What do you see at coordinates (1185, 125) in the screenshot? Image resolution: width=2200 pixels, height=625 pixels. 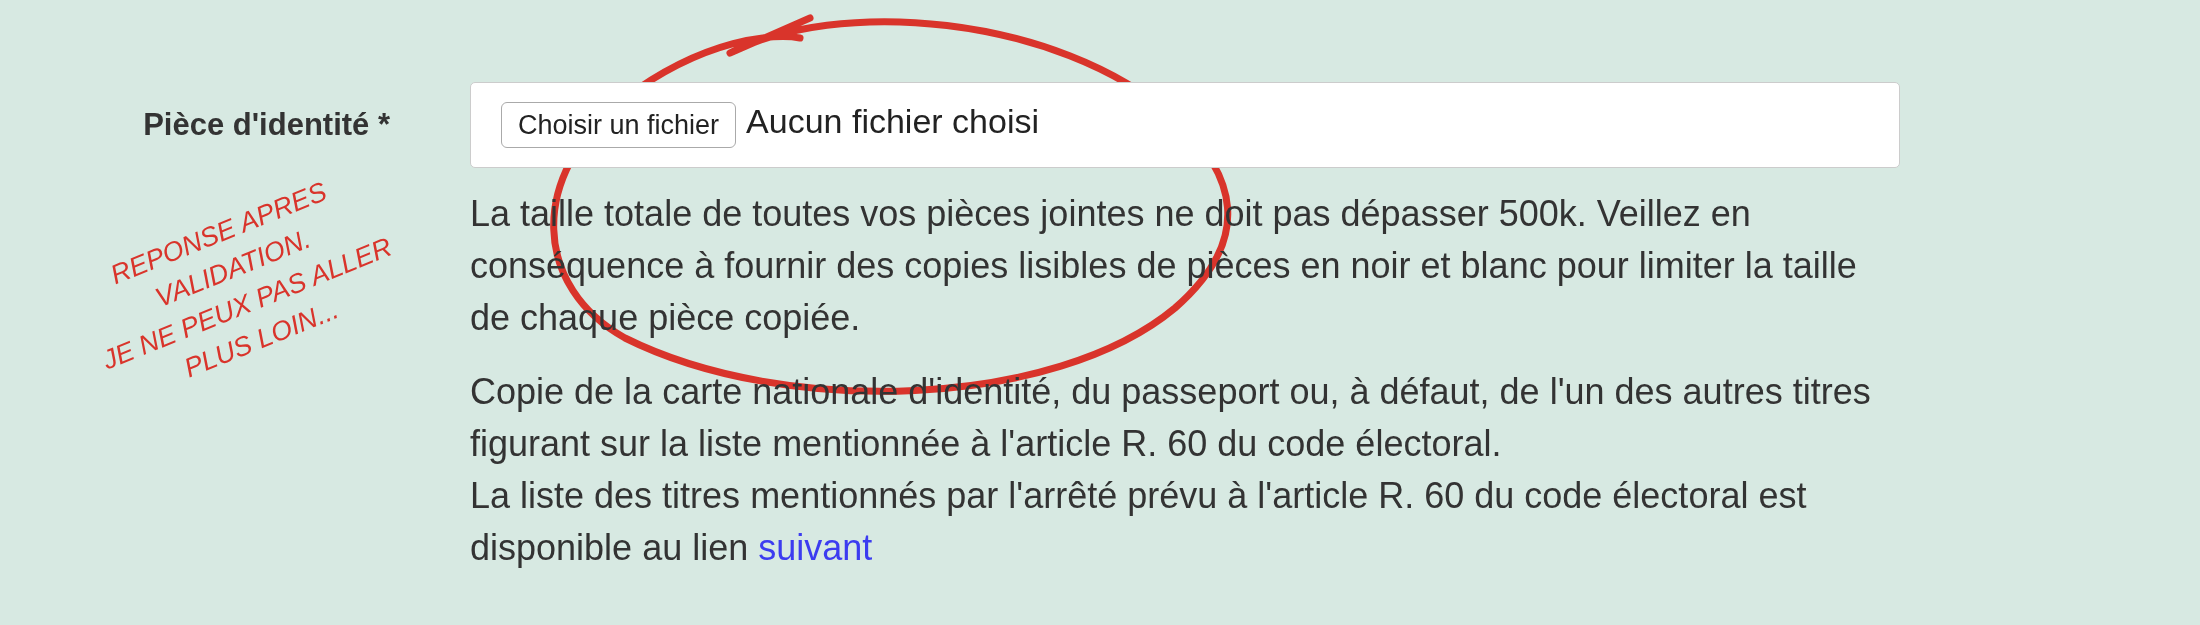 I see `file-input-field: Choisir un fichier Aucun fichier choisi` at bounding box center [1185, 125].